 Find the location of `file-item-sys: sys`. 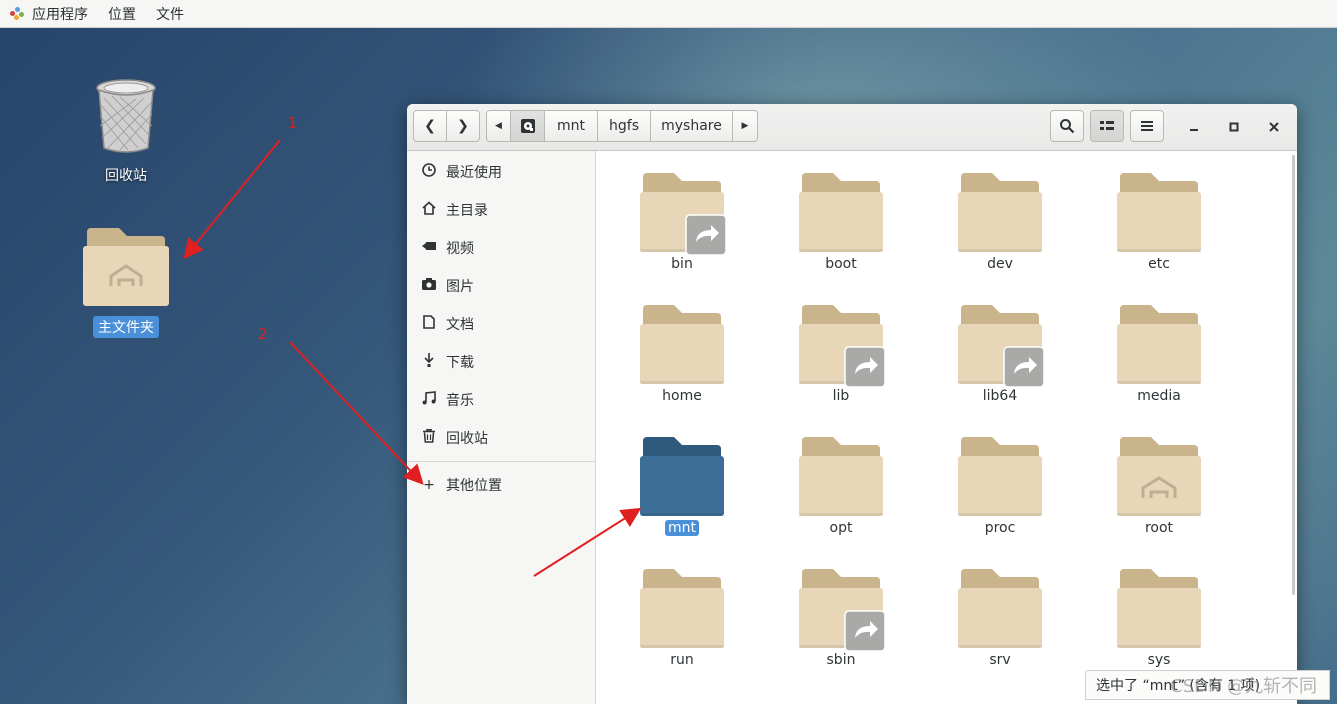

file-item-sys: sys is located at coordinates (1159, 618).